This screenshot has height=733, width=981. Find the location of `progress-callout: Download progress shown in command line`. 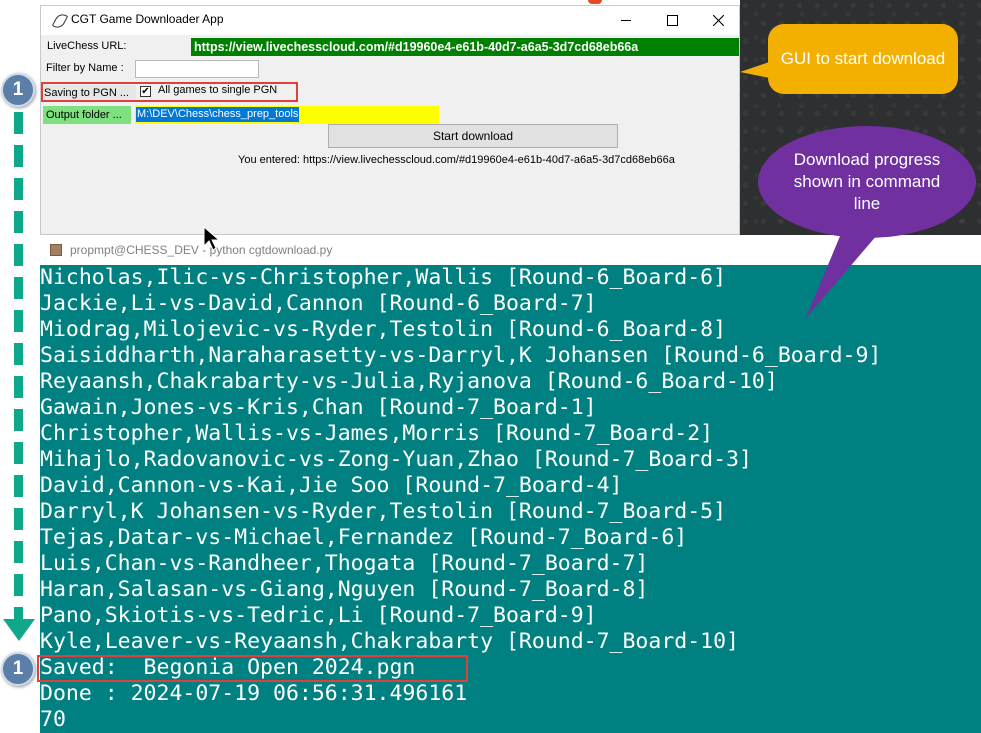

progress-callout: Download progress shown in command line is located at coordinates (867, 182).